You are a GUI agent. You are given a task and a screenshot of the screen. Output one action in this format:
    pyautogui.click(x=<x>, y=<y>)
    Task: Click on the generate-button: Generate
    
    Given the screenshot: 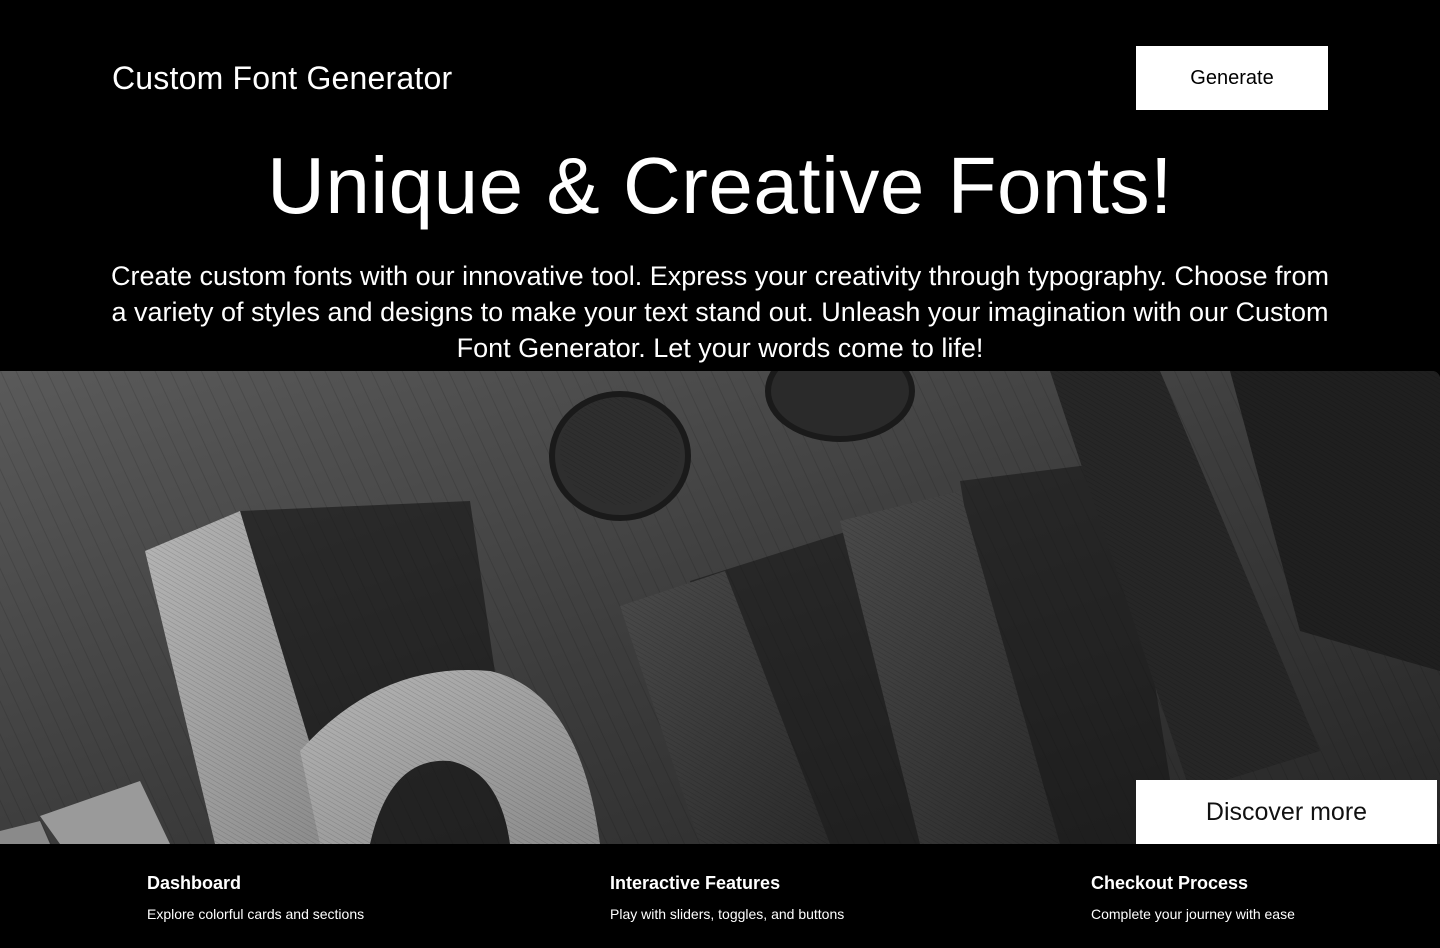 What is the action you would take?
    pyautogui.click(x=1232, y=78)
    